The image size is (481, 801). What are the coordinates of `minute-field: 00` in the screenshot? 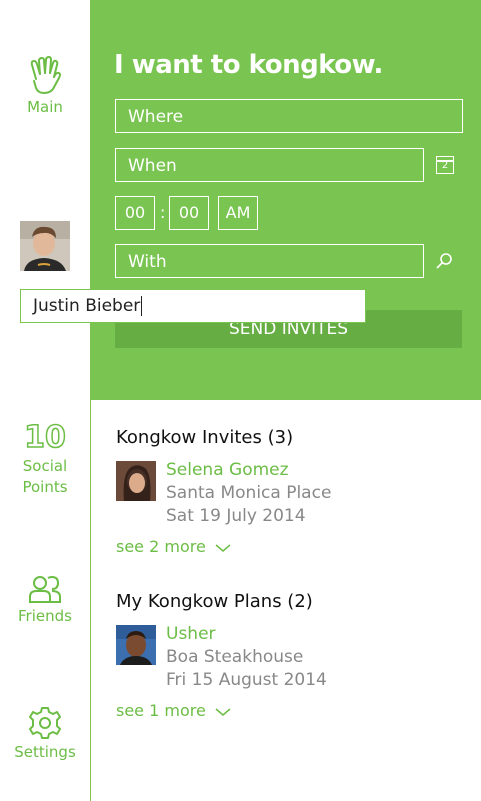 It's located at (189, 213).